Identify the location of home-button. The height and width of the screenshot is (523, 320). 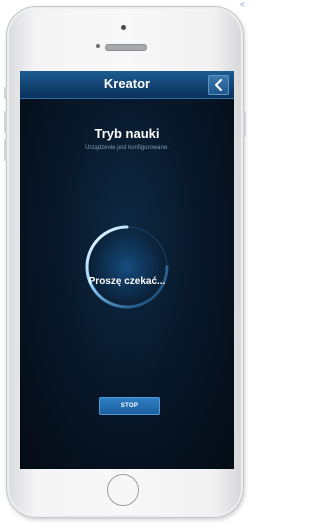
(123, 490).